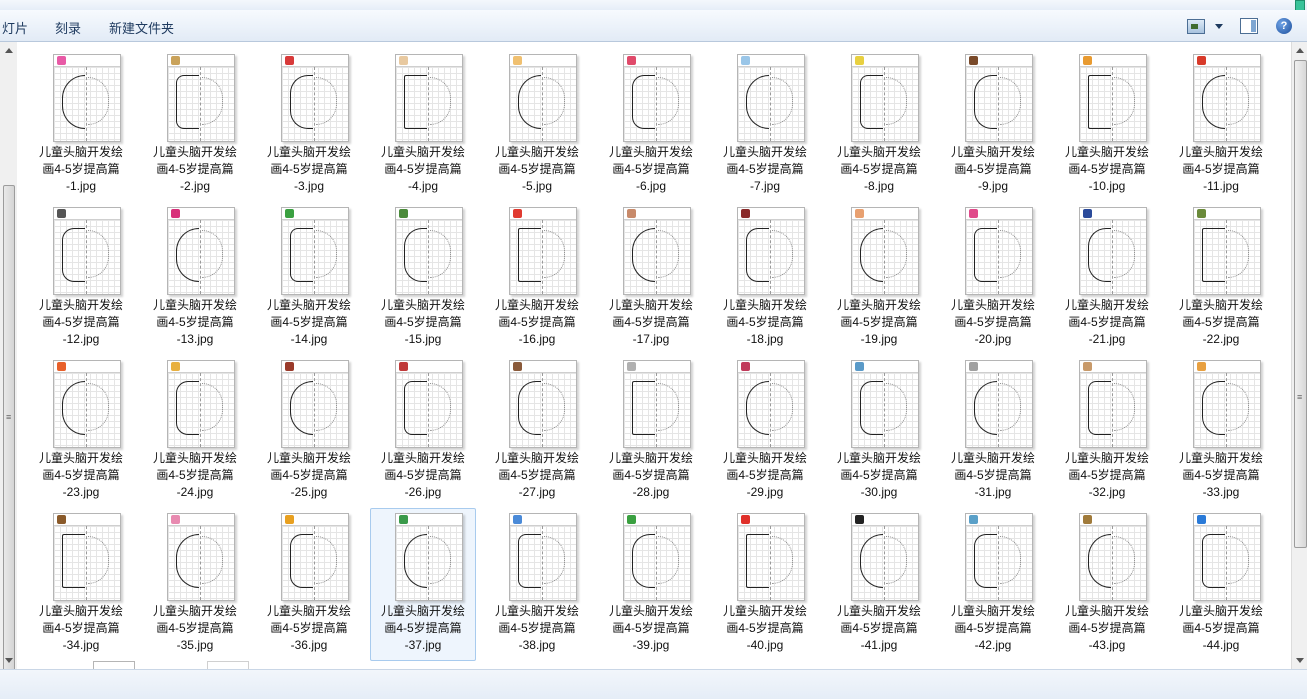 This screenshot has width=1307, height=699. Describe the element at coordinates (993, 125) in the screenshot. I see `file-item: 儿童头脑开发绘 画4-5岁提高篇 -9.jpg` at that location.